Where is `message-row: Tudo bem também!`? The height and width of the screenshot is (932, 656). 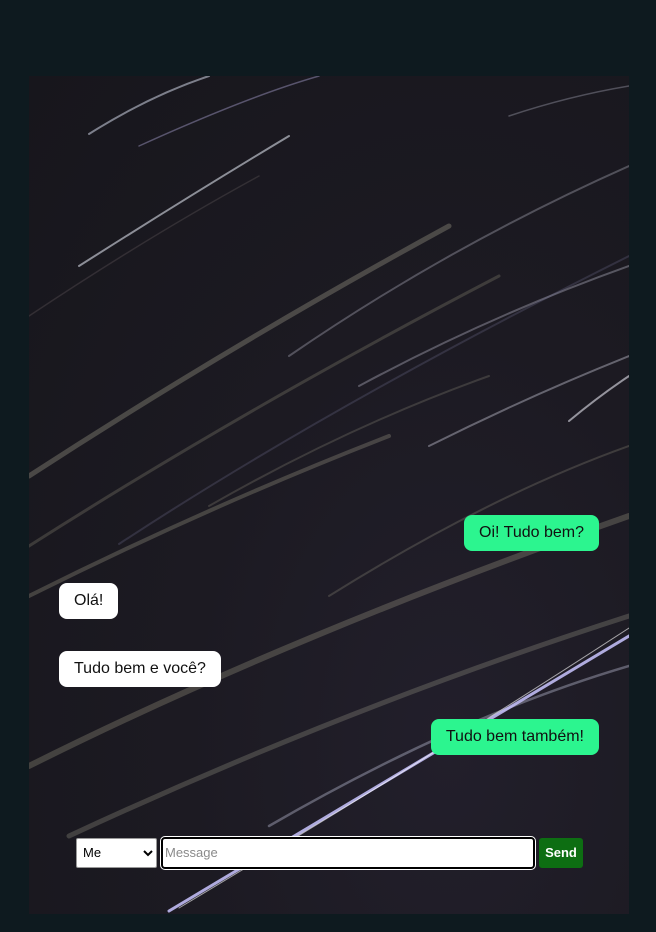
message-row: Tudo bem também! is located at coordinates (329, 737).